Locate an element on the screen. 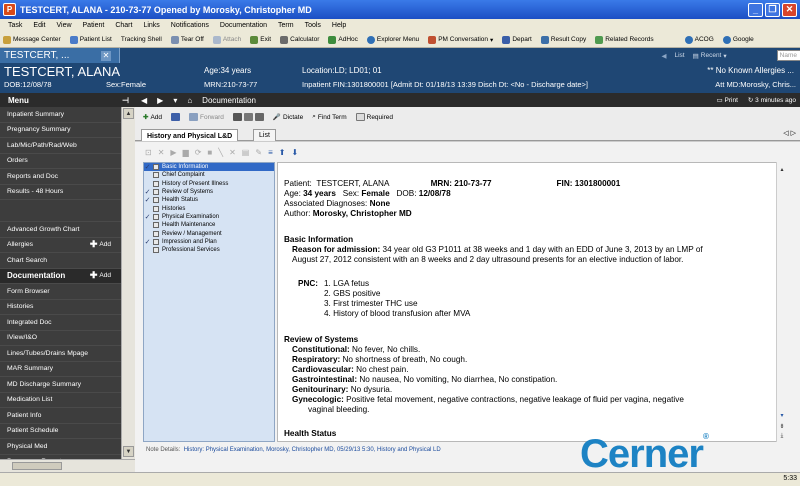 The image size is (800, 486). scroll-up-icon: ▴ is located at coordinates (782, 169).